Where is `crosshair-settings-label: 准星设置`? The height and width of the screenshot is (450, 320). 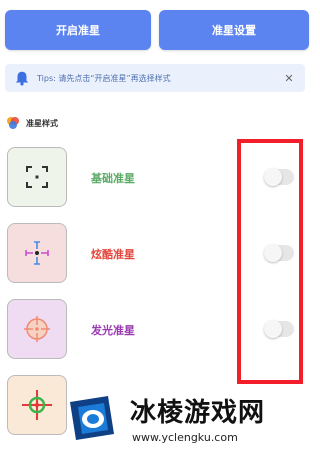 crosshair-settings-label: 准星设置 is located at coordinates (234, 30).